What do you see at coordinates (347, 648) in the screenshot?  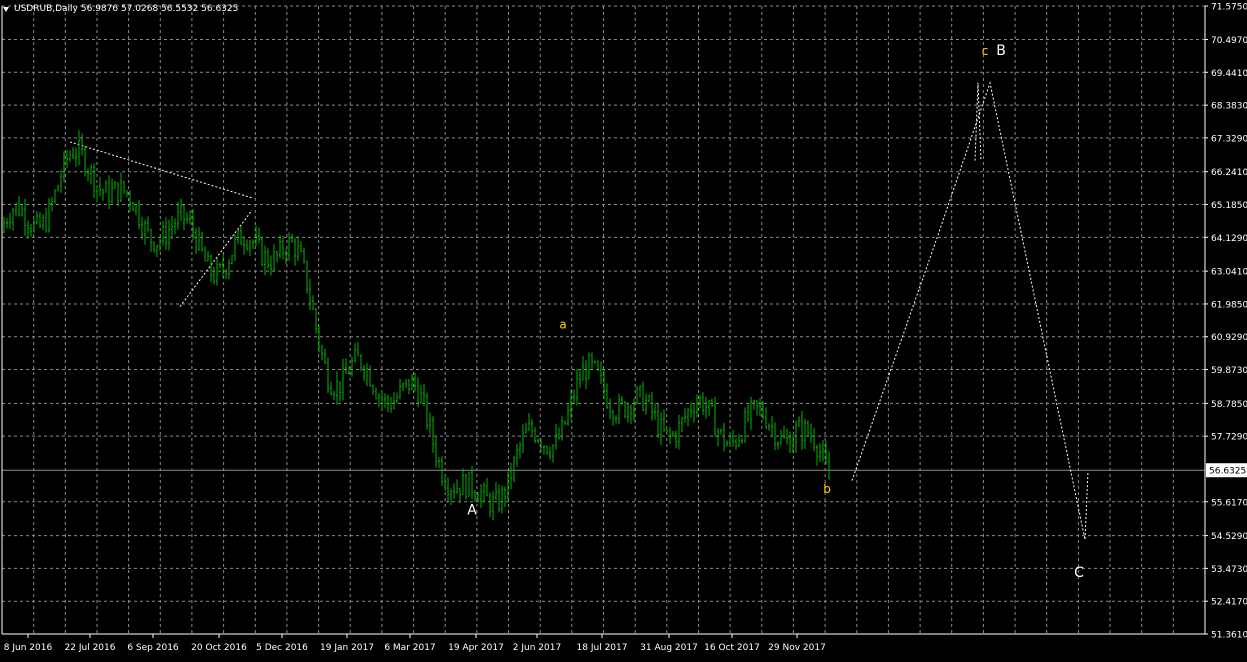 I see `x-tick-label: 19 Jan 2017` at bounding box center [347, 648].